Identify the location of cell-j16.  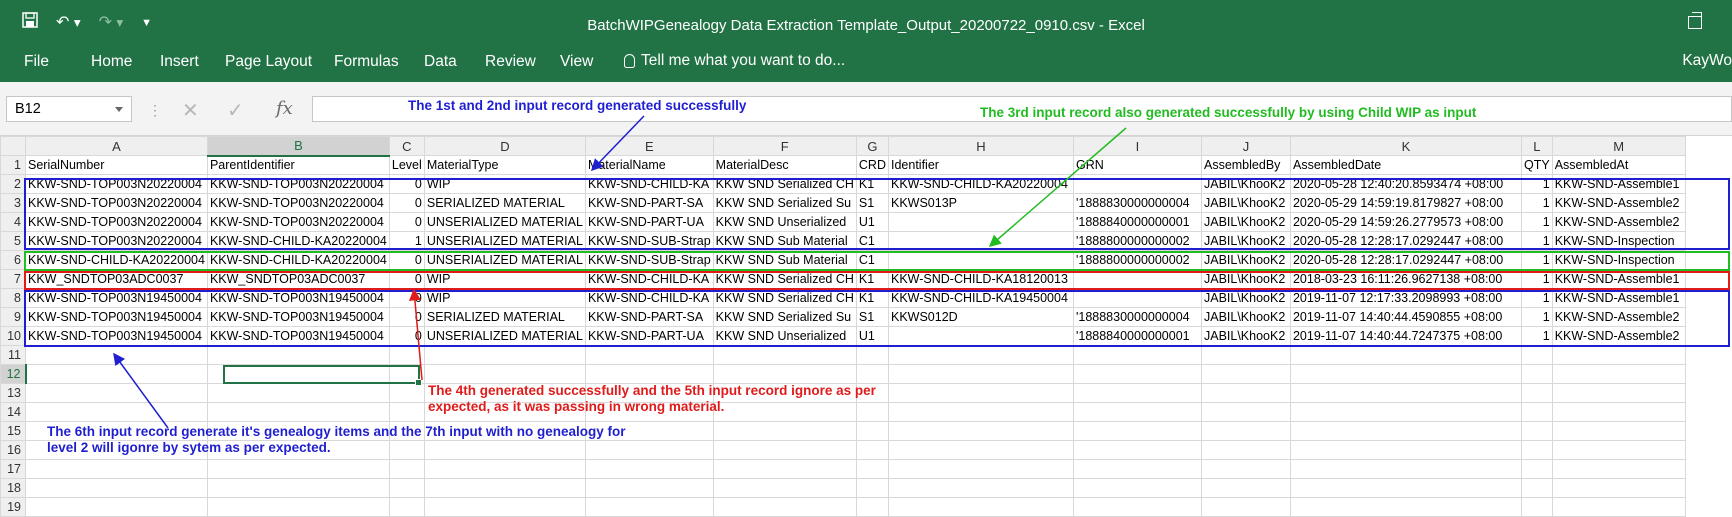
(1245, 450).